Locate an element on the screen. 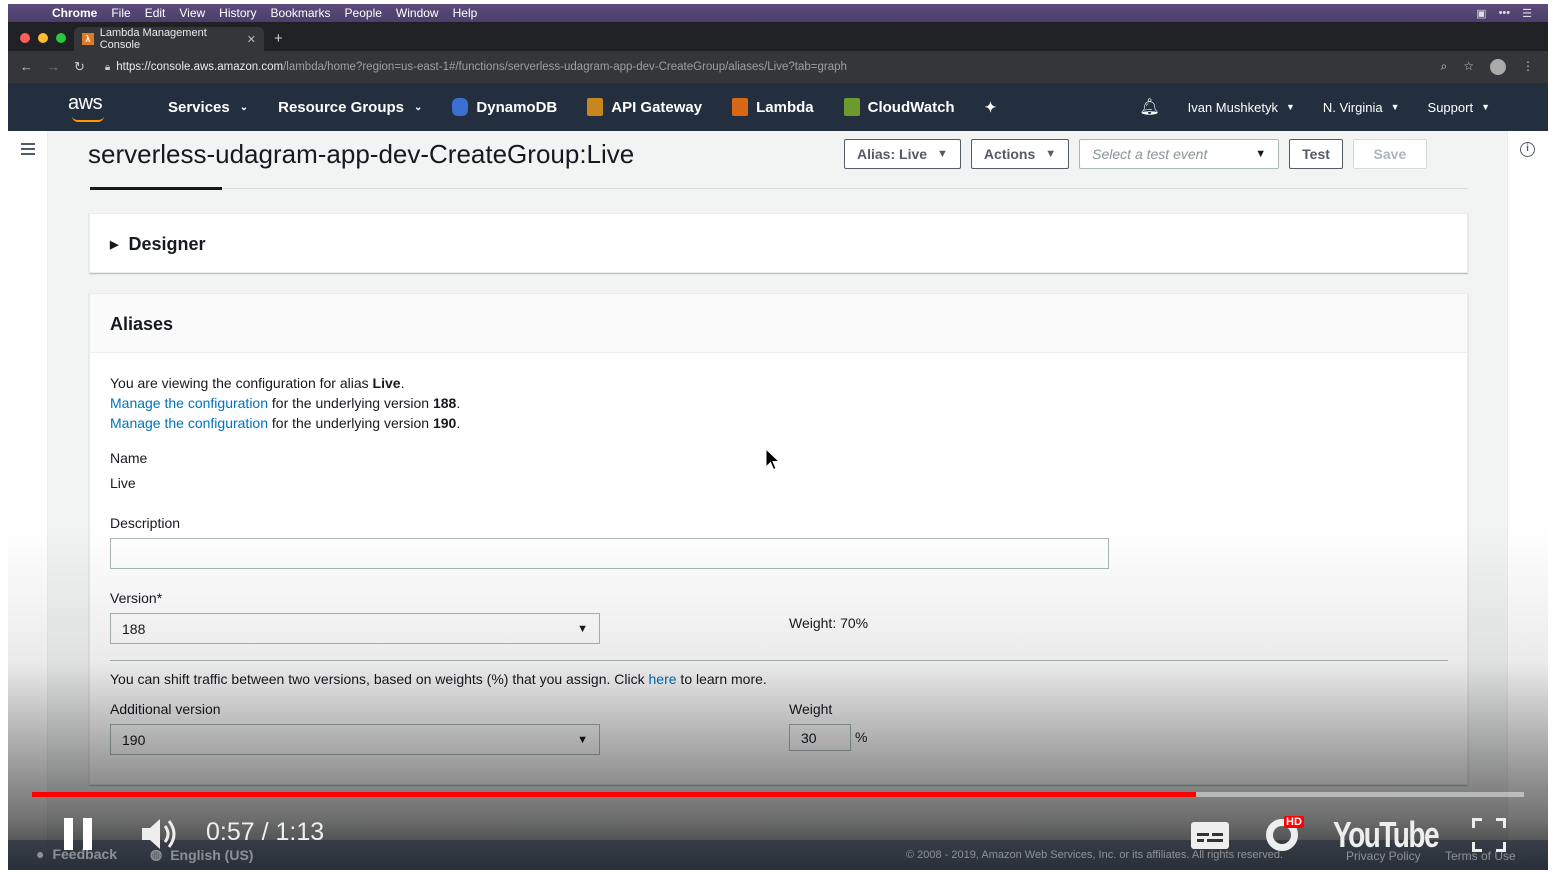 Image resolution: width=1554 pixels, height=874 pixels. browser-tab: λ Lambda Management Console ✕ is located at coordinates (169, 39).